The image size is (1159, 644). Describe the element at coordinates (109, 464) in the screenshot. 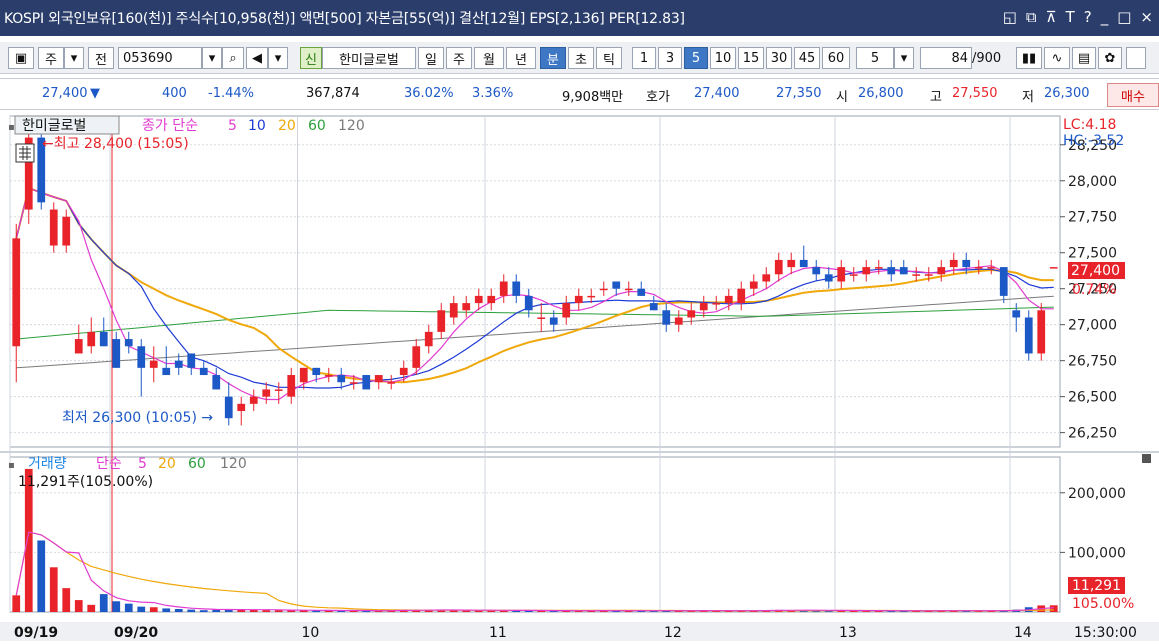

I see `volume-legend-ma-label: 단순` at that location.